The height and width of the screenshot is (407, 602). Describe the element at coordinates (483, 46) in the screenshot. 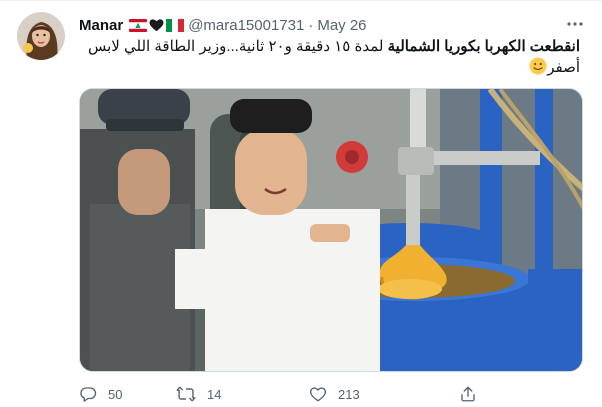

I see `tweet-text-bold: انقطعت الكهربا بكوريا الشمالية` at that location.